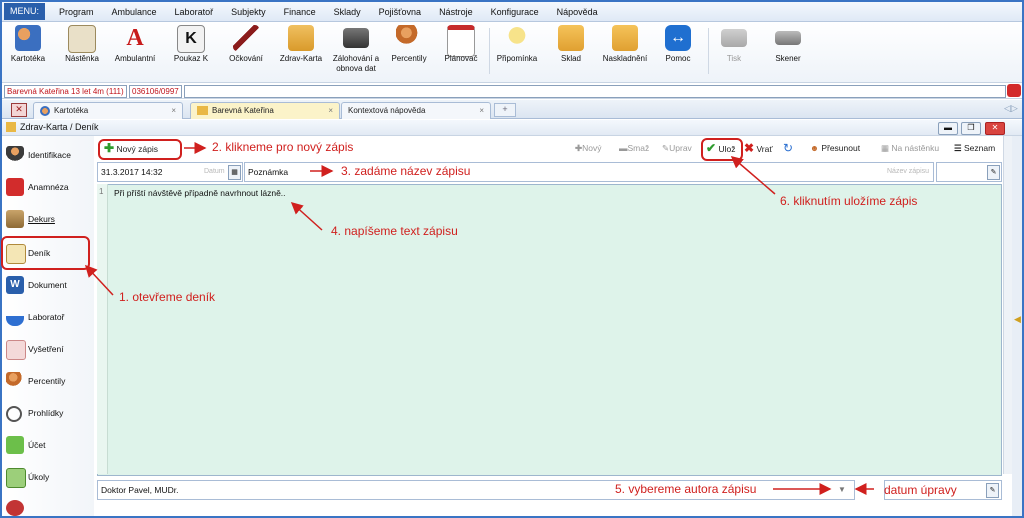 The image size is (1024, 518). What do you see at coordinates (920, 490) in the screenshot?
I see `annotation-7: datum úpravy` at bounding box center [920, 490].